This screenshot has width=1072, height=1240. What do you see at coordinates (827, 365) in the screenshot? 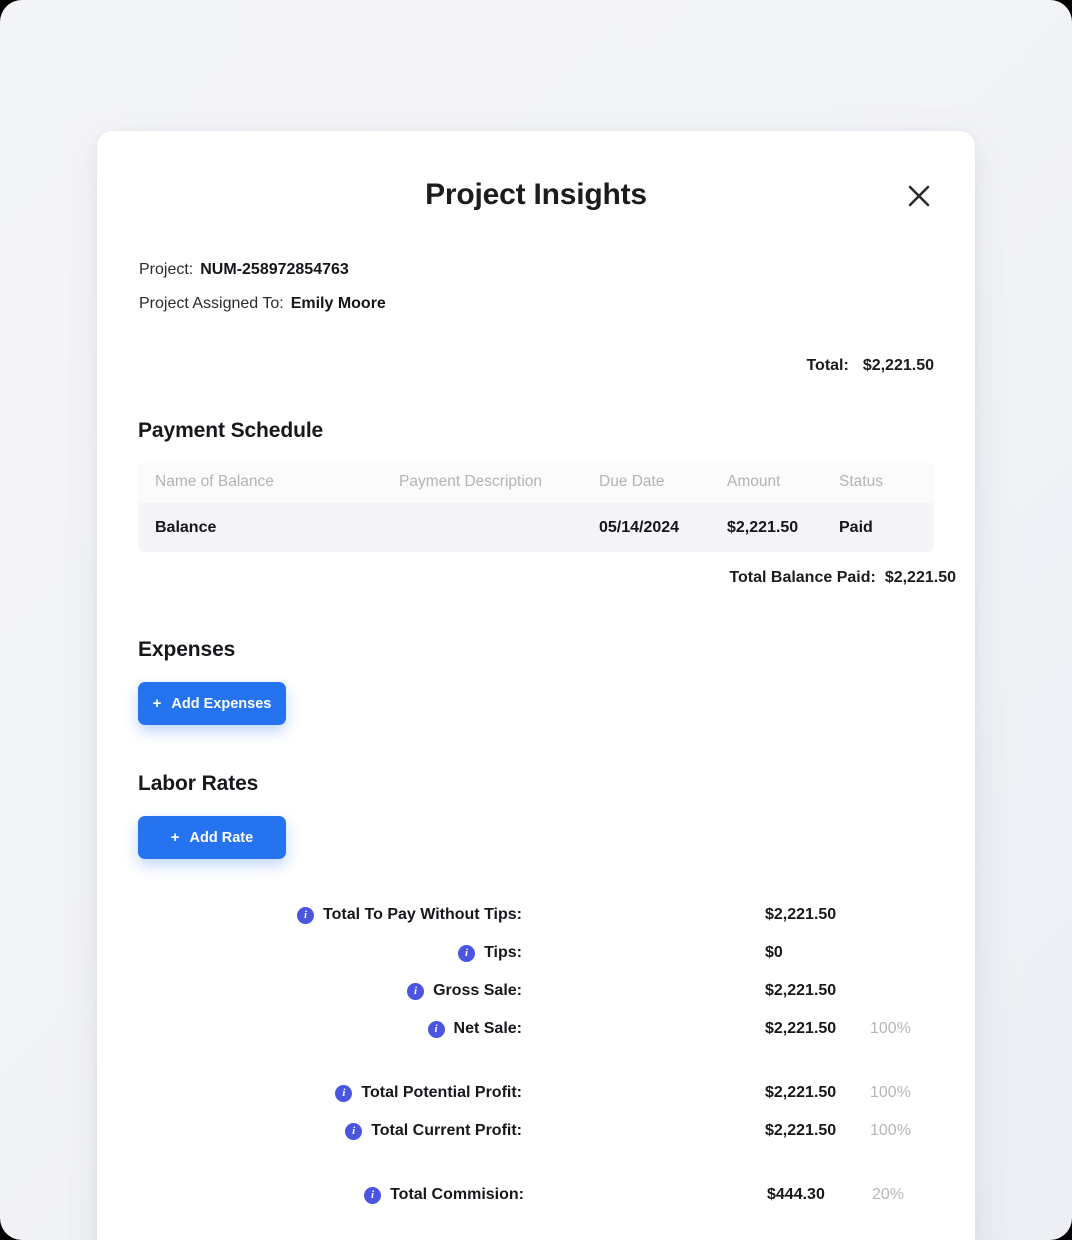
I see `total-label: Total:` at bounding box center [827, 365].